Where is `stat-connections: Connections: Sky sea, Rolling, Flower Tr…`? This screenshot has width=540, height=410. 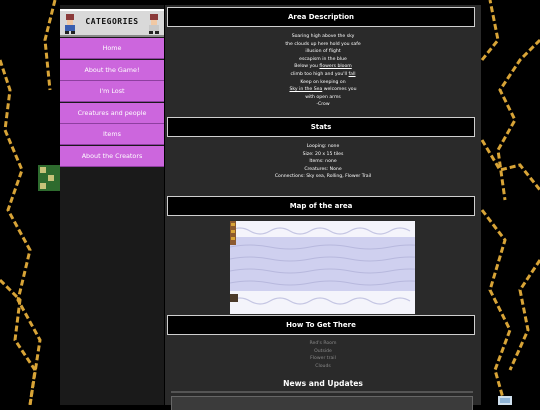 stat-connections: Connections: Sky sea, Rolling, Flower Tr… is located at coordinates (323, 177).